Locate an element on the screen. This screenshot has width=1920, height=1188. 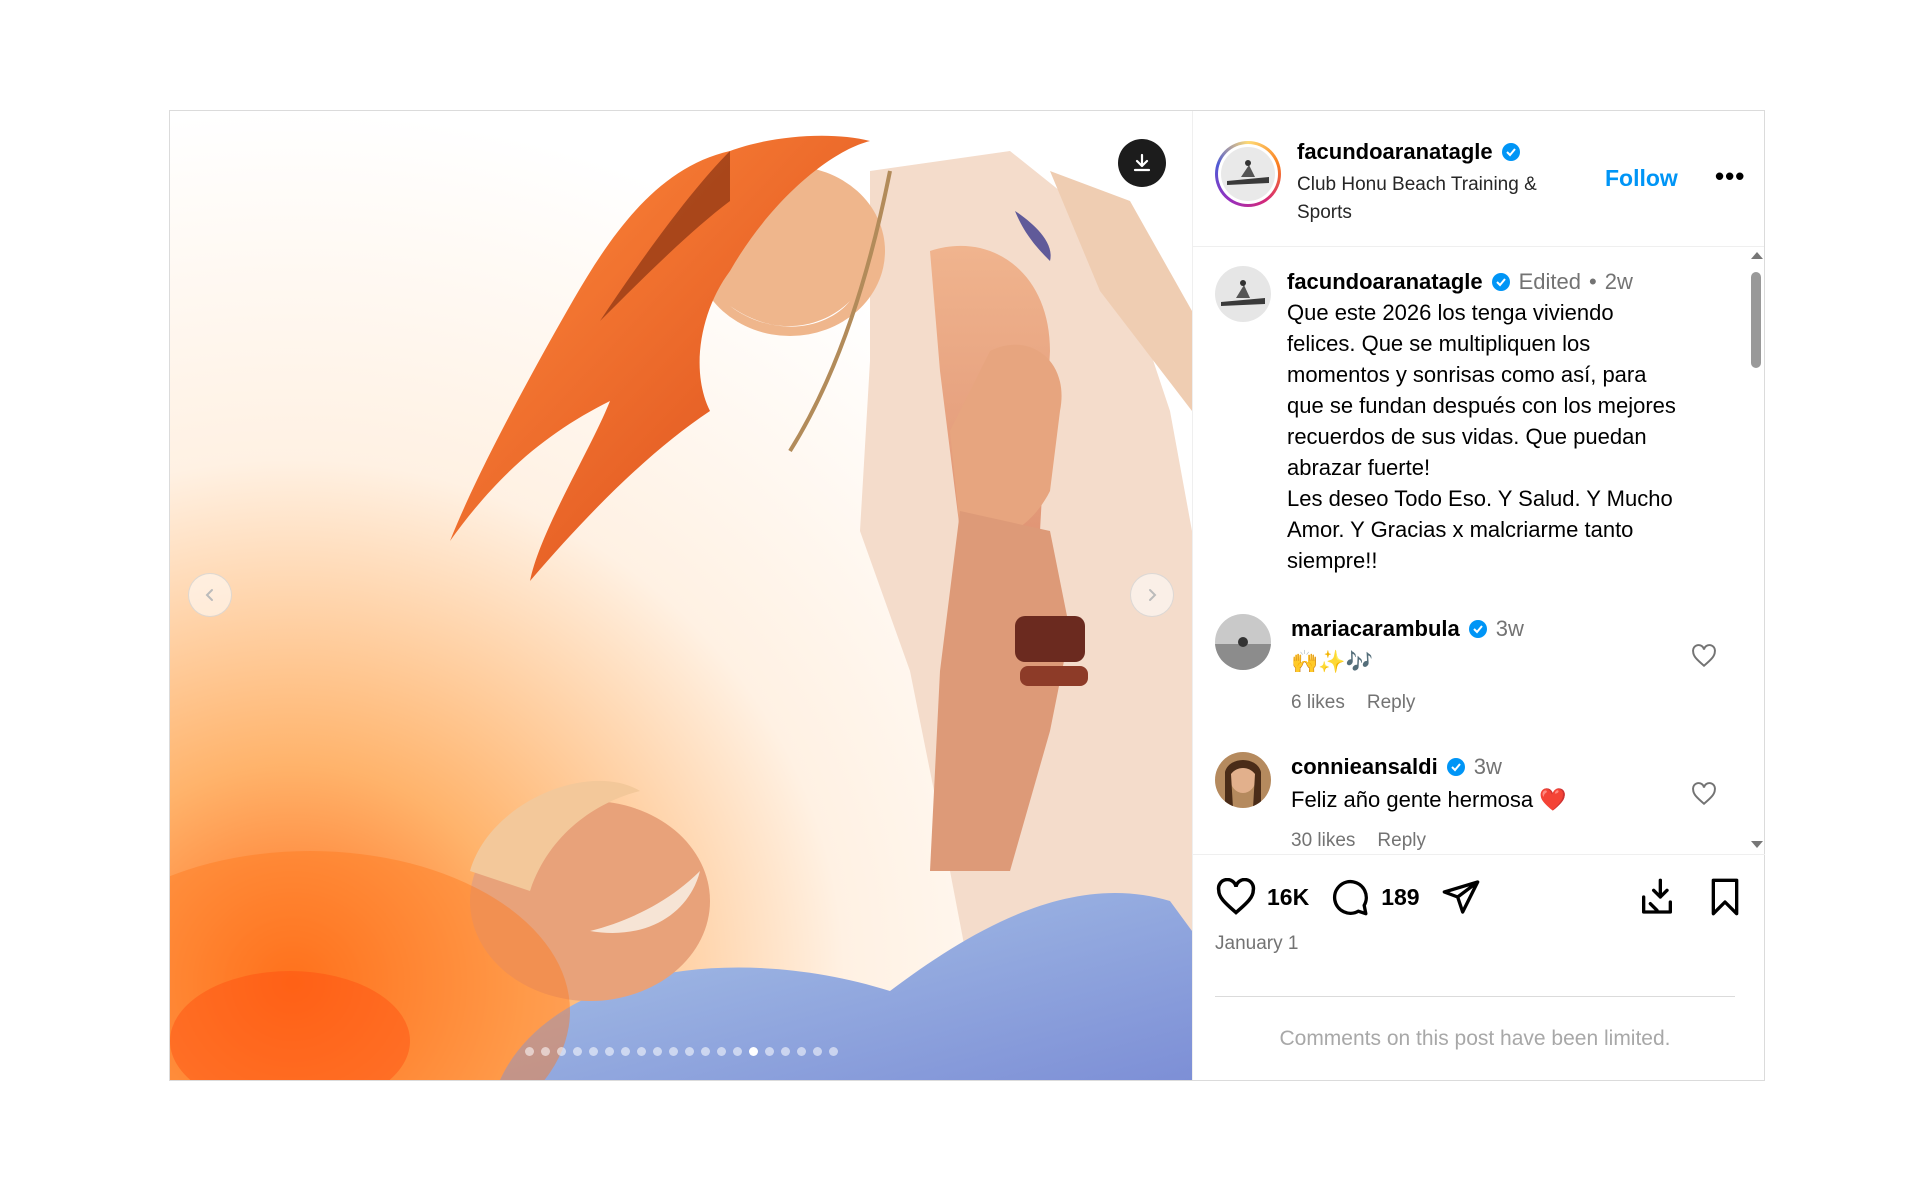
post-actions: 16K 189 January 1 is located at coordinates (1479, 904).